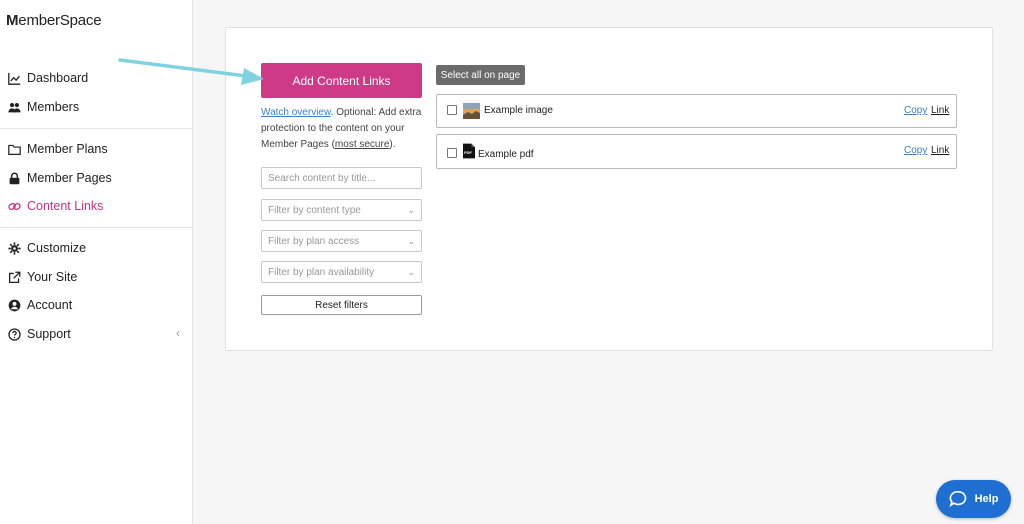  What do you see at coordinates (14, 206) in the screenshot?
I see `link-icon` at bounding box center [14, 206].